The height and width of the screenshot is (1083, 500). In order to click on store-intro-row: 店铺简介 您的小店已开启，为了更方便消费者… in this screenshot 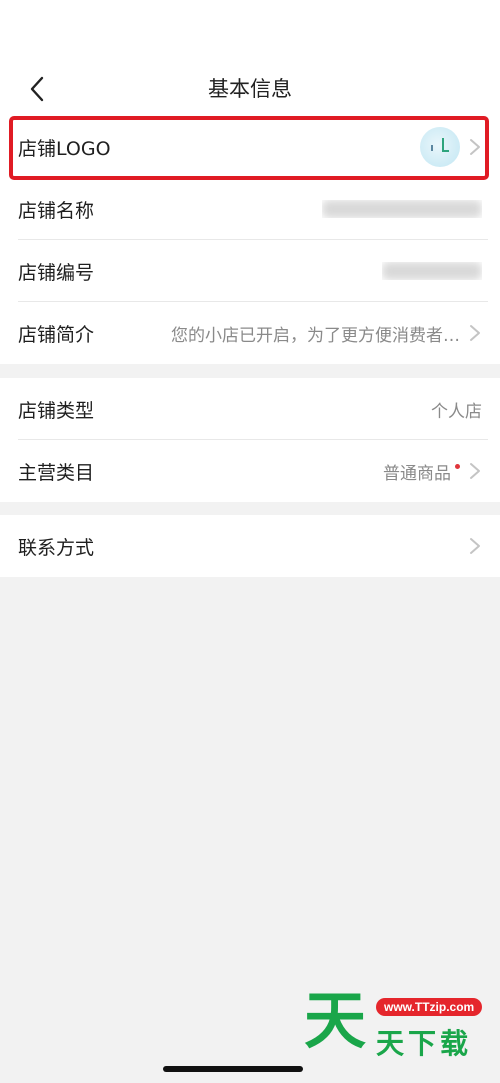, I will do `click(250, 333)`.